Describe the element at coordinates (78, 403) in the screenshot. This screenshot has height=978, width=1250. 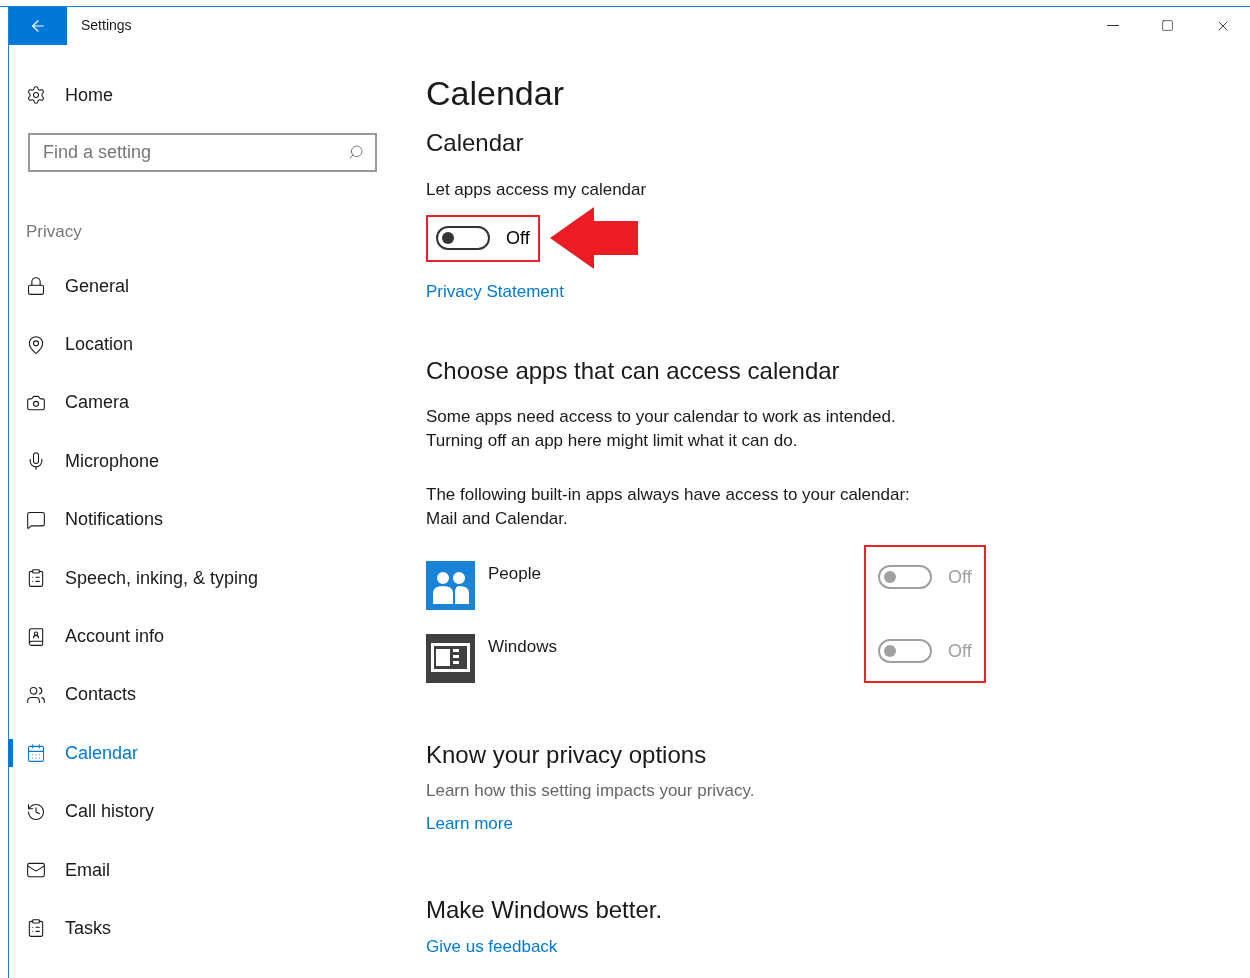
I see `nav-item: Camera` at that location.